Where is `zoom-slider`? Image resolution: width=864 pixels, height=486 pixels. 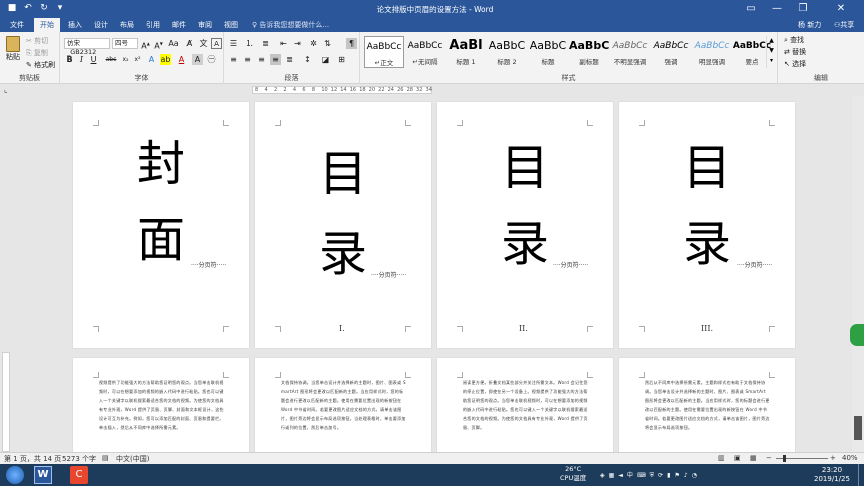 zoom-slider is located at coordinates (802, 458).